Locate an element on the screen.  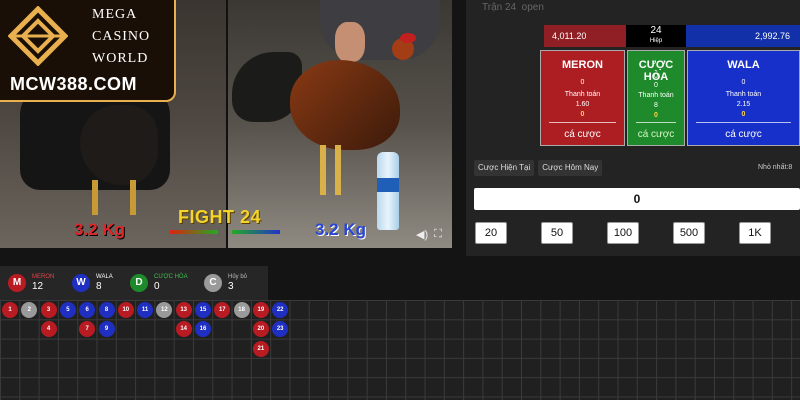
score-row: 4,011.20 24 Hiệp 2,992.76 is located at coordinates (672, 36).